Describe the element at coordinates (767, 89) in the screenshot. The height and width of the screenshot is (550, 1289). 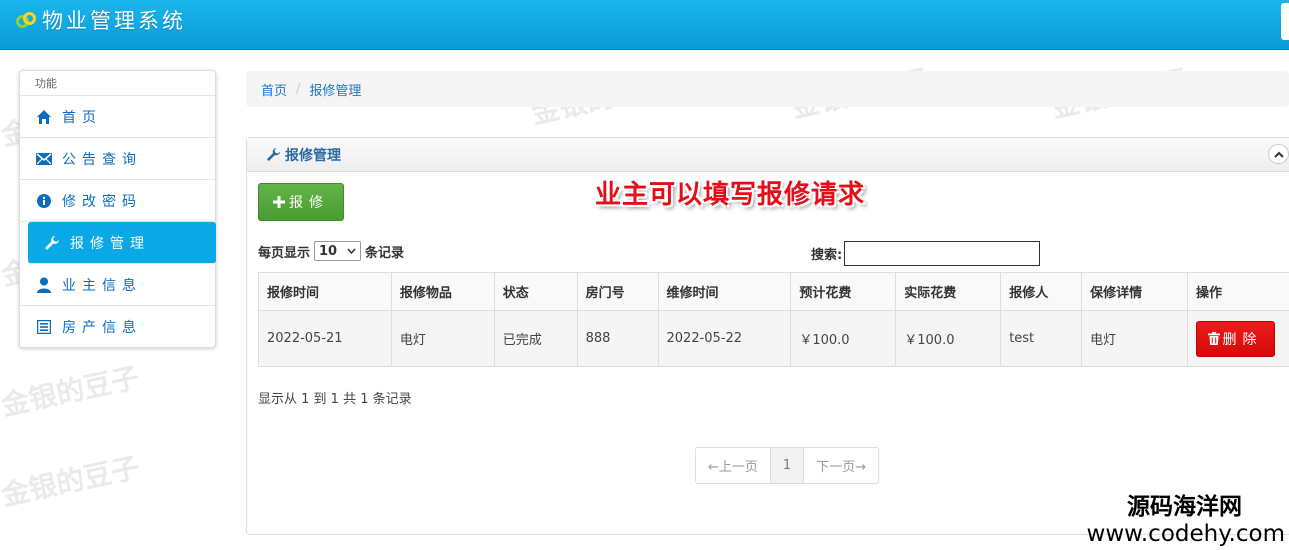
I see `breadcrumb: 首页 / 报修管理` at that location.